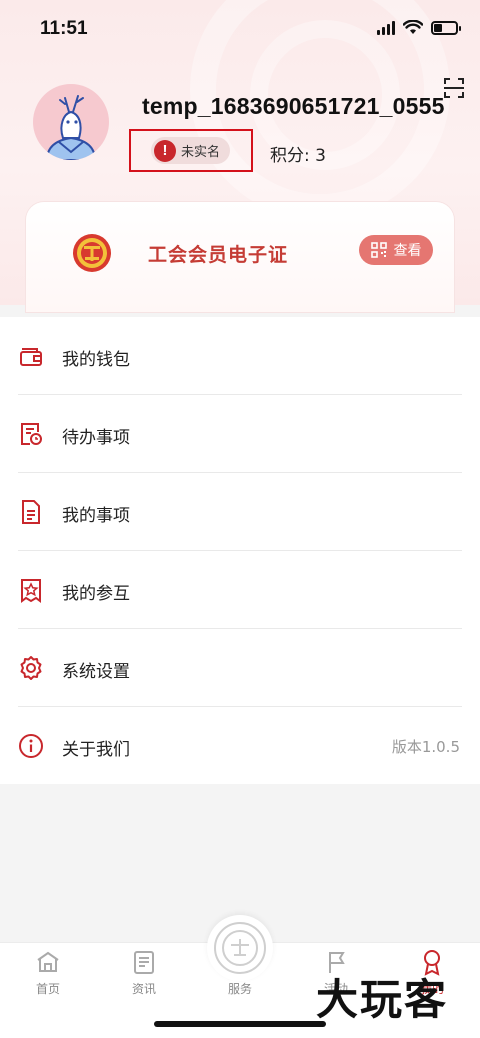 The image size is (480, 1038). Describe the element at coordinates (47, 989) in the screenshot. I see `tab-label: 首页` at that location.